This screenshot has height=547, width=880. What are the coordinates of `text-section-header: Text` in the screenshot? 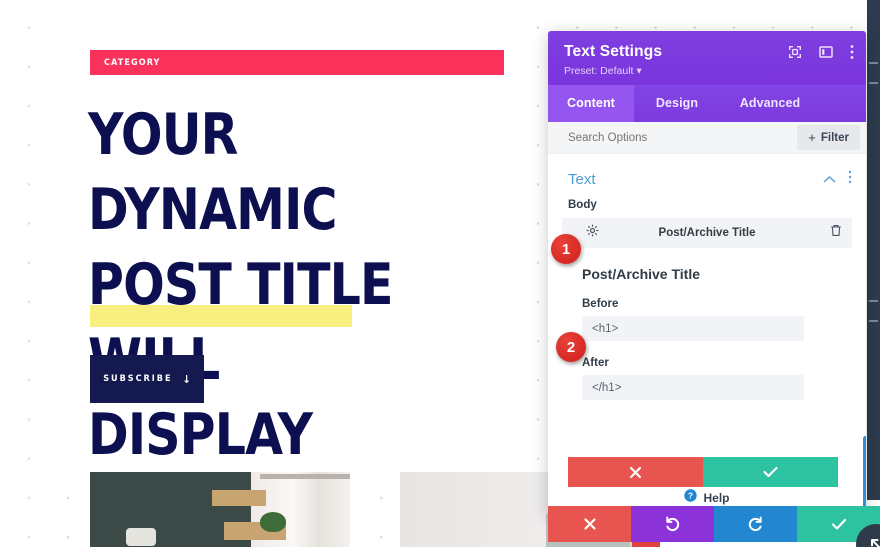 It's located at (707, 176).